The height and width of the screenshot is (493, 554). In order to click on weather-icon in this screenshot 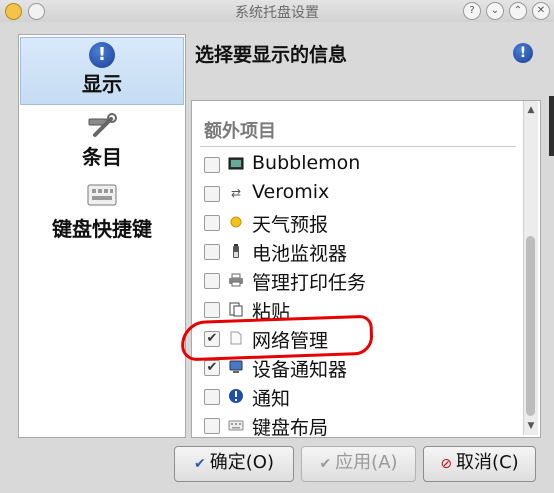, I will do `click(236, 222)`.